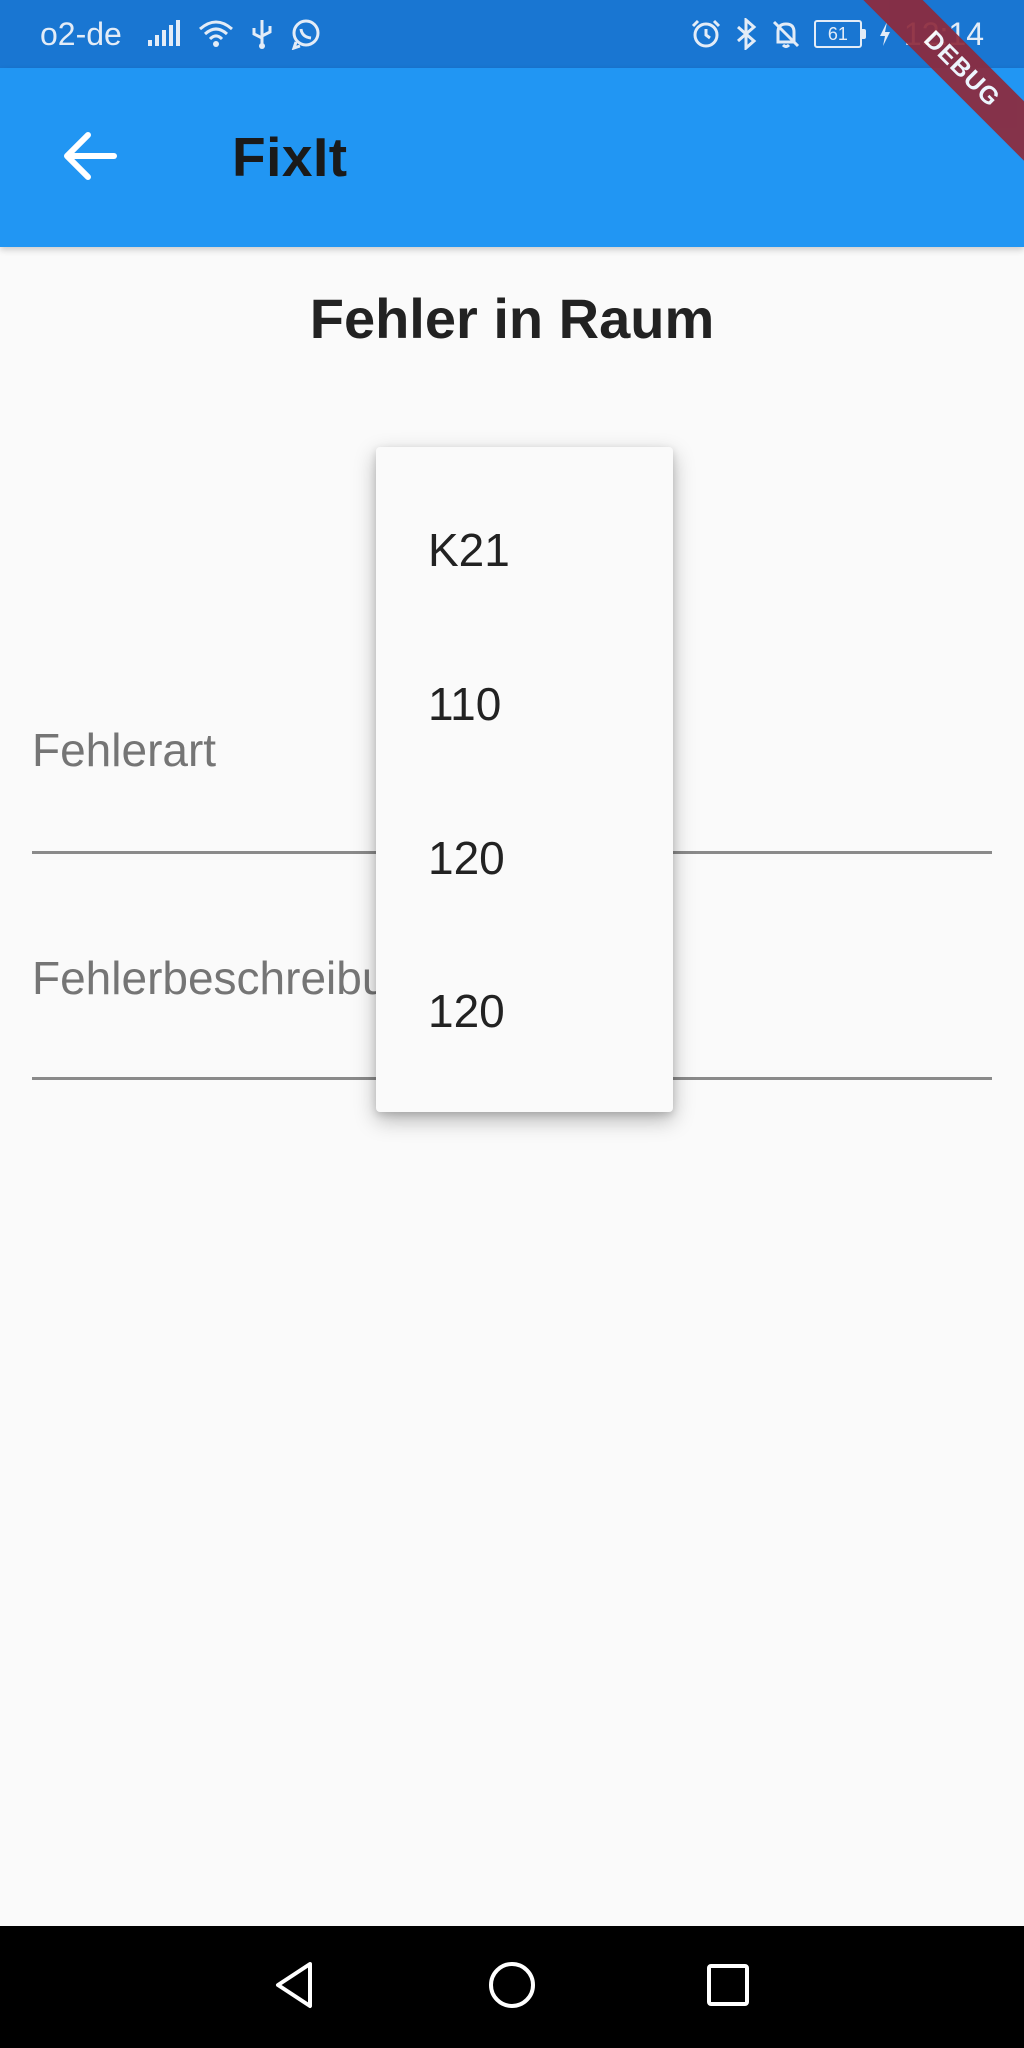  I want to click on status-bar-left: o2-de, so click(181, 34).